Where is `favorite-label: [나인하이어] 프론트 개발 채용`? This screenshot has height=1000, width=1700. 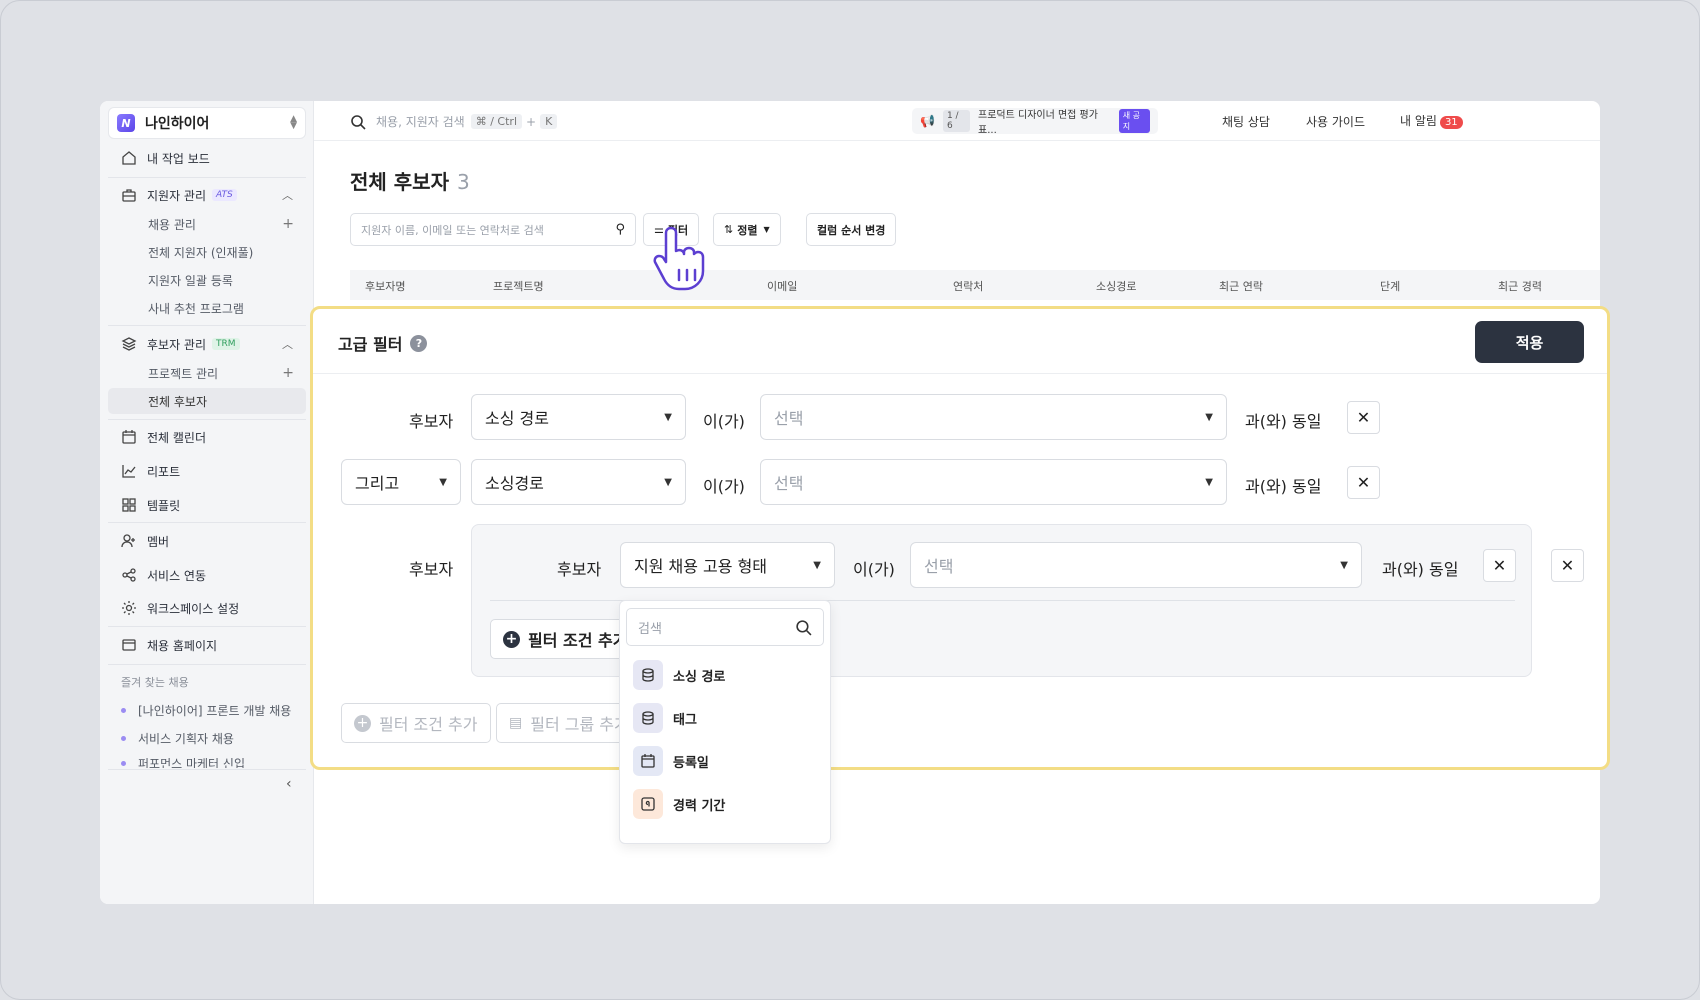 favorite-label: [나인하이어] 프론트 개발 채용 is located at coordinates (215, 711).